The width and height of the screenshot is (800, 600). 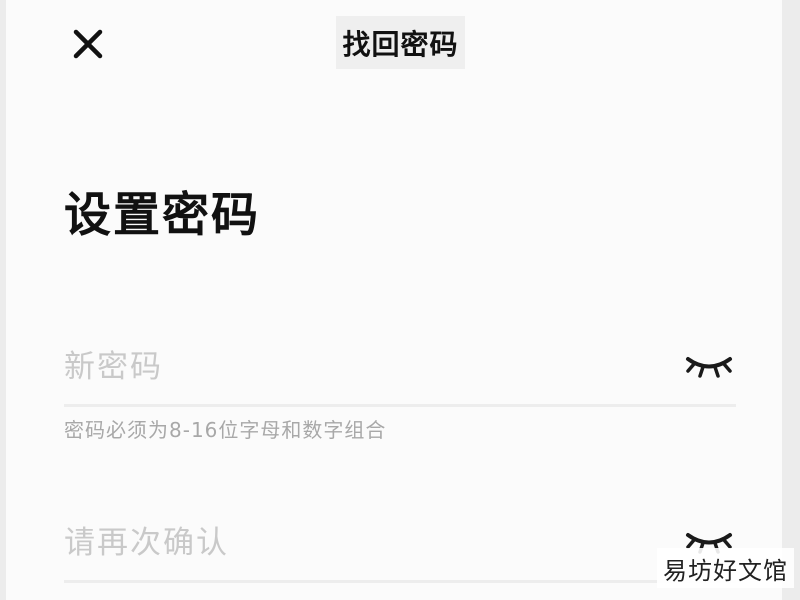 I want to click on eye-closed-icon, so click(x=709, y=367).